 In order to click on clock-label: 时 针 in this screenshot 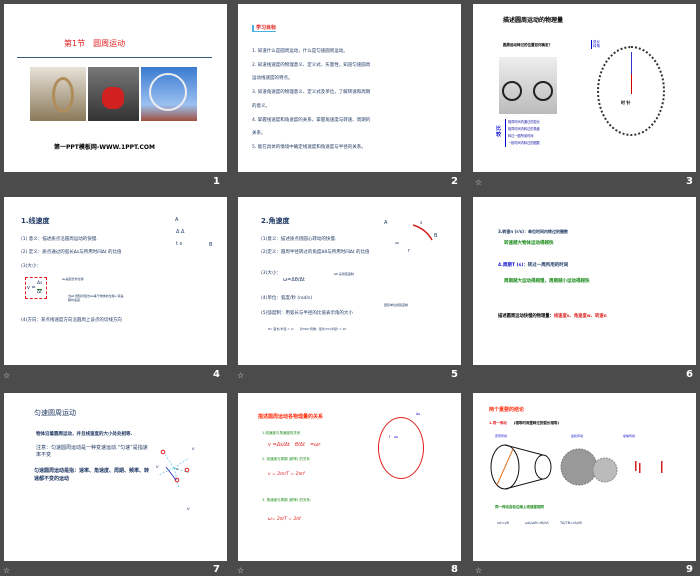, I will do `click(626, 102)`.